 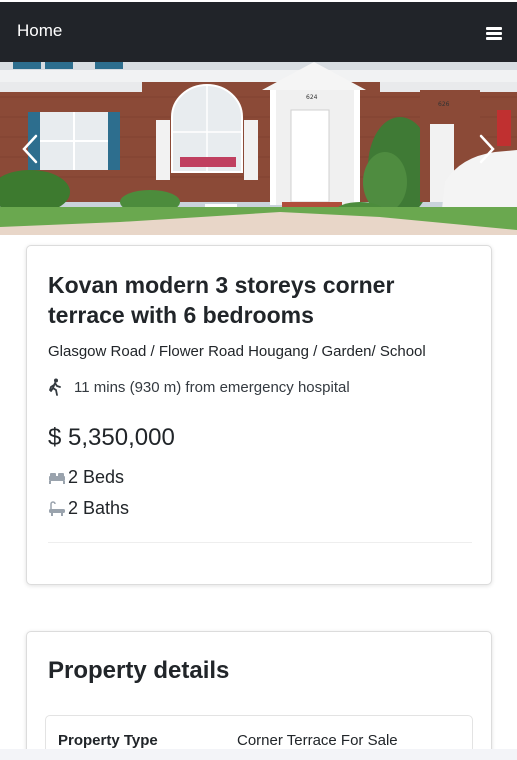 What do you see at coordinates (260, 542) in the screenshot?
I see `card-divider` at bounding box center [260, 542].